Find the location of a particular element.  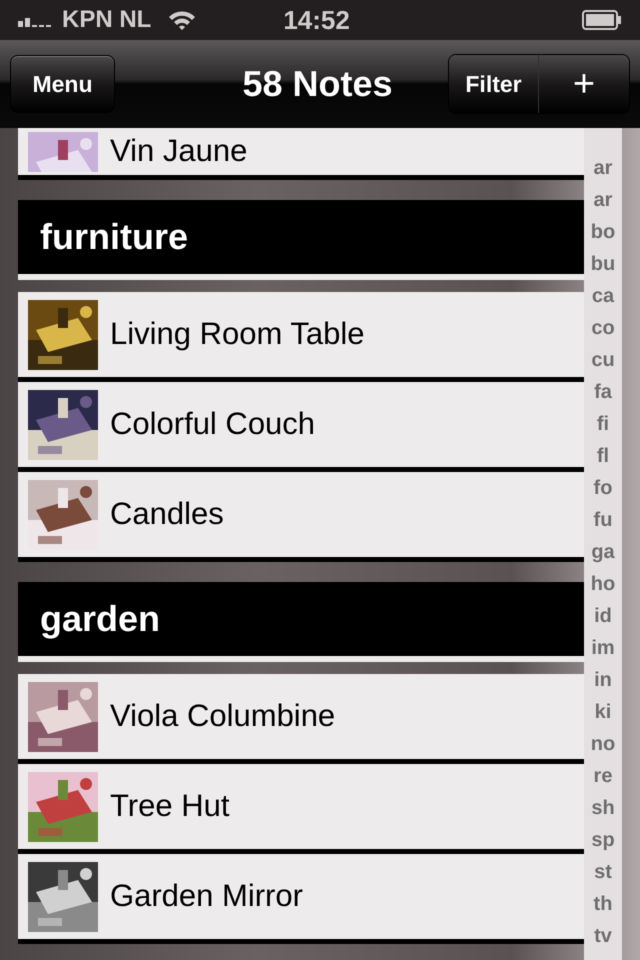

index-letter: in is located at coordinates (603, 680).